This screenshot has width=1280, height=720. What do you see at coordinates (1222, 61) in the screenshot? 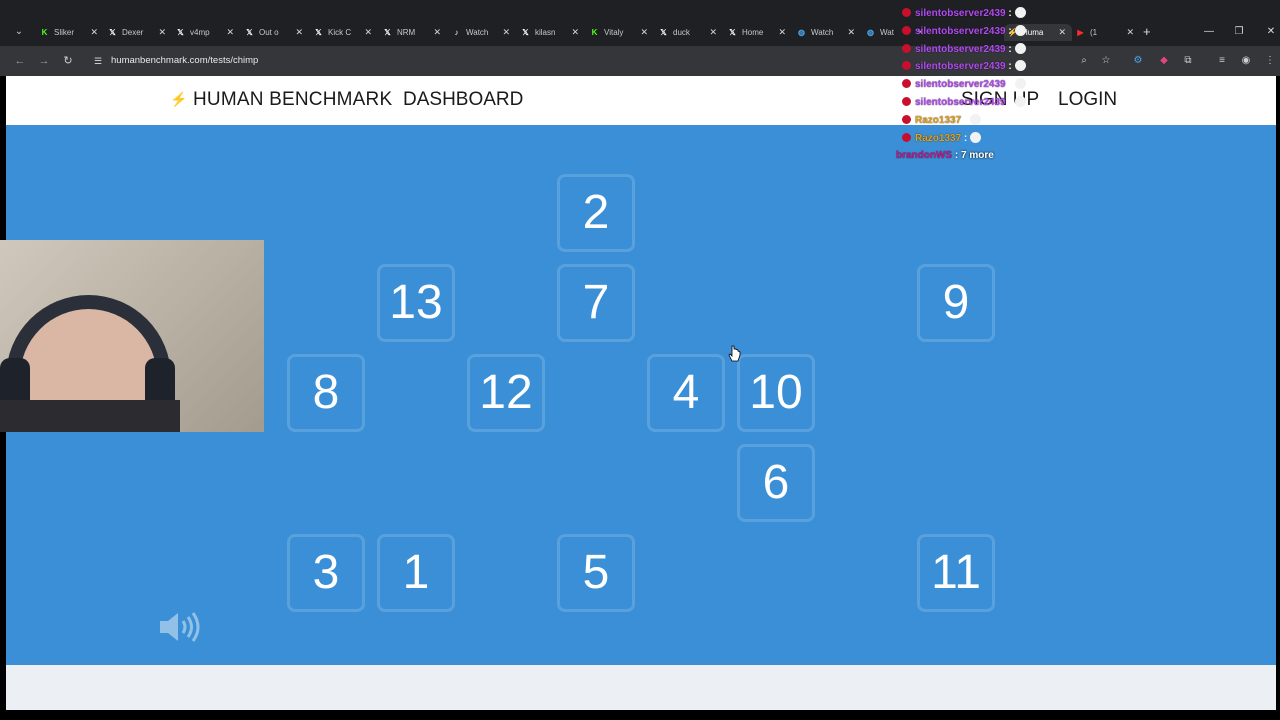
I see `media-controls-icon: ≡` at bounding box center [1222, 61].